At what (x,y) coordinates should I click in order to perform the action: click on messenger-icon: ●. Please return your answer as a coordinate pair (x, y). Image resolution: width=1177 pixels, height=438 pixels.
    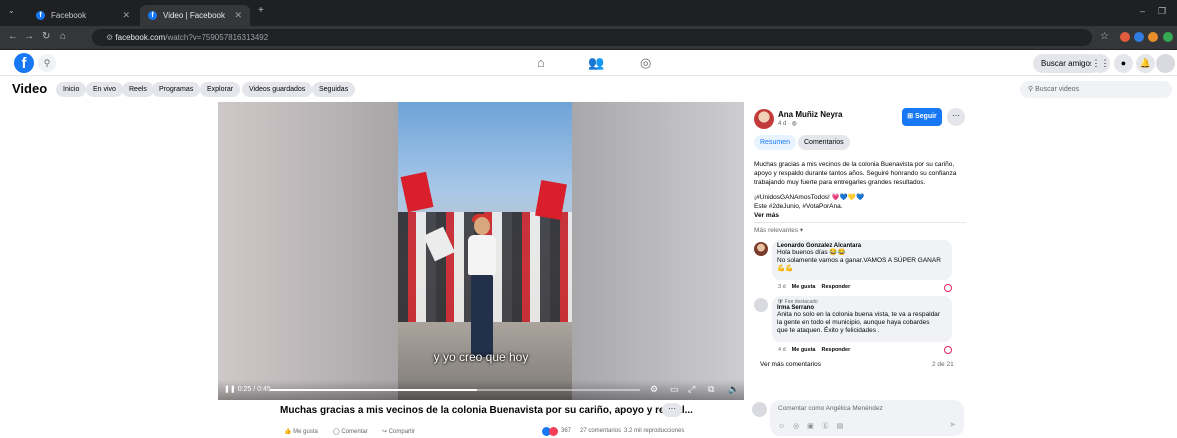
    Looking at the image, I should click on (1123, 63).